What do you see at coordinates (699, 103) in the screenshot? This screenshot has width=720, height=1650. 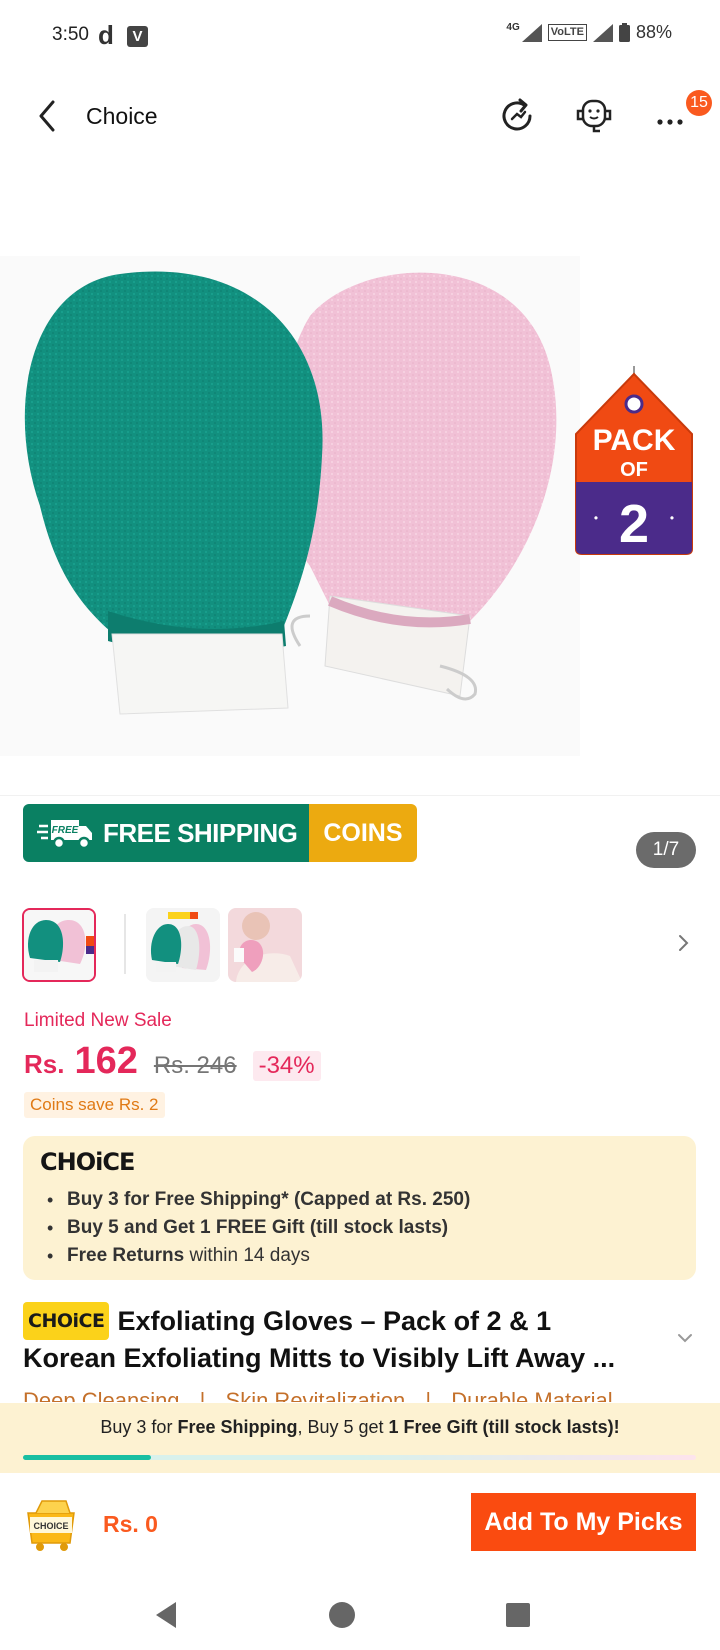 I see `cart-badge: 15` at bounding box center [699, 103].